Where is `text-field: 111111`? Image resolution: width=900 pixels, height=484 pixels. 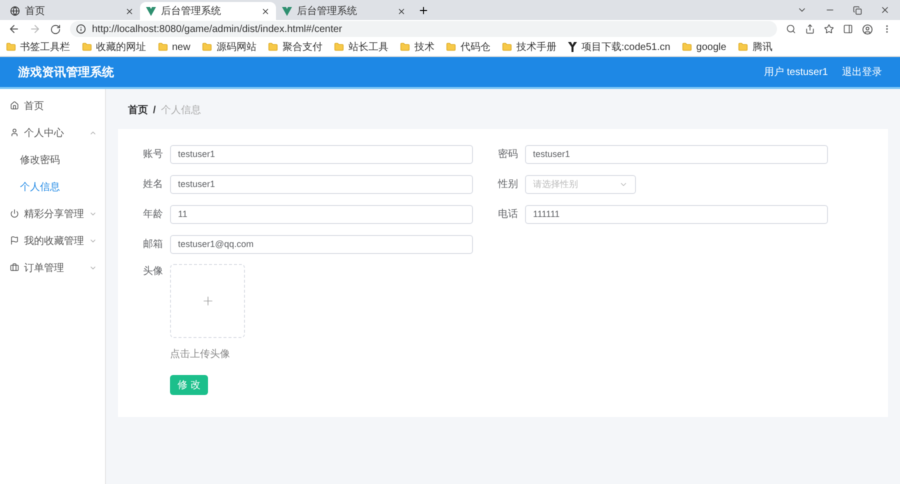
text-field: 111111 is located at coordinates (676, 214).